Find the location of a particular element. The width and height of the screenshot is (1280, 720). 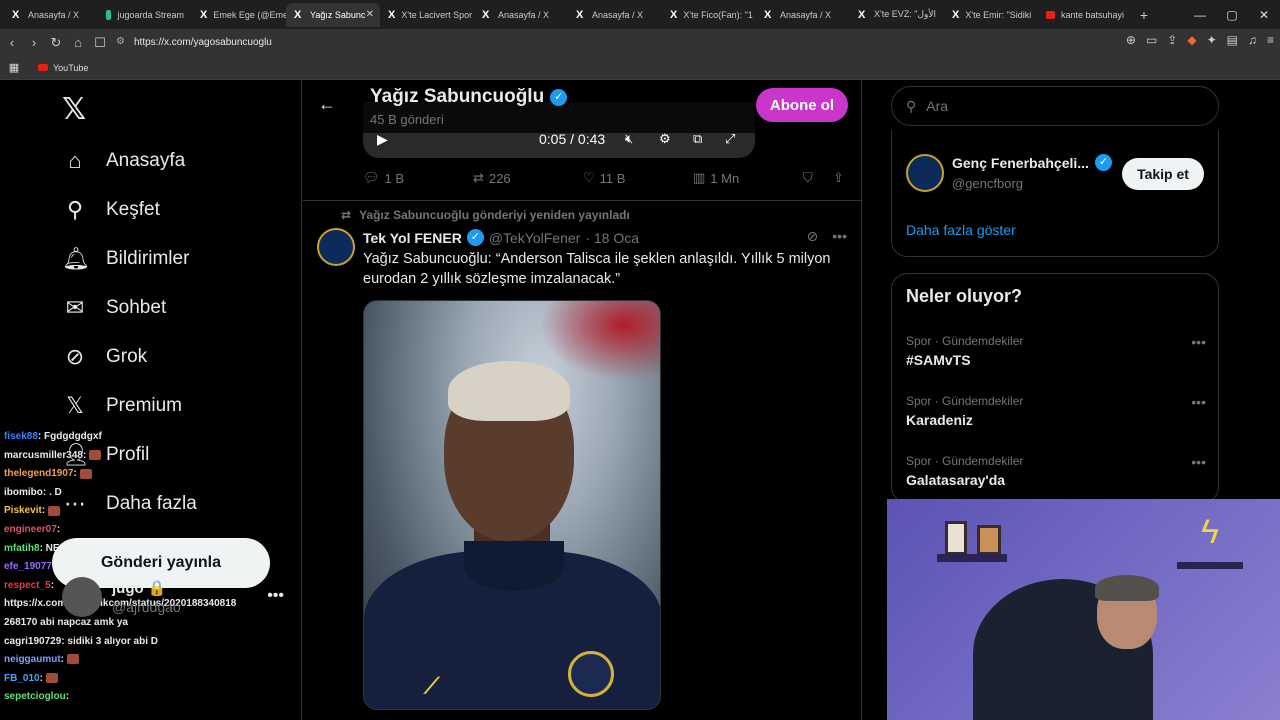

trend-item: Spor · Gündemdekiler Galatasaray'da ••• is located at coordinates (1056, 471).